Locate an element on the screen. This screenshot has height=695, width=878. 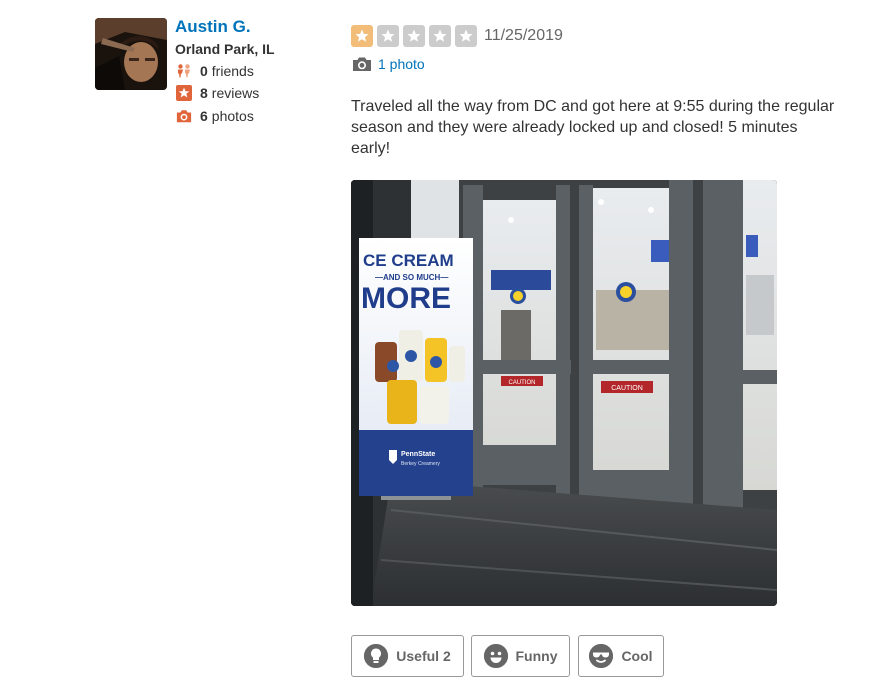
friends-number: 0 is located at coordinates (204, 71).